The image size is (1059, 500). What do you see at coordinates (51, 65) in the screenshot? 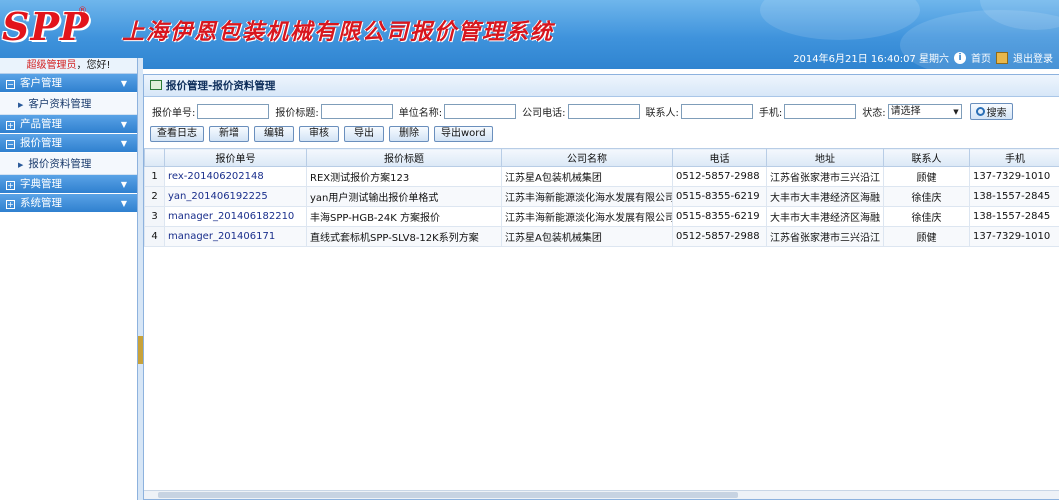
I see `current-user: 超级管理员` at bounding box center [51, 65].